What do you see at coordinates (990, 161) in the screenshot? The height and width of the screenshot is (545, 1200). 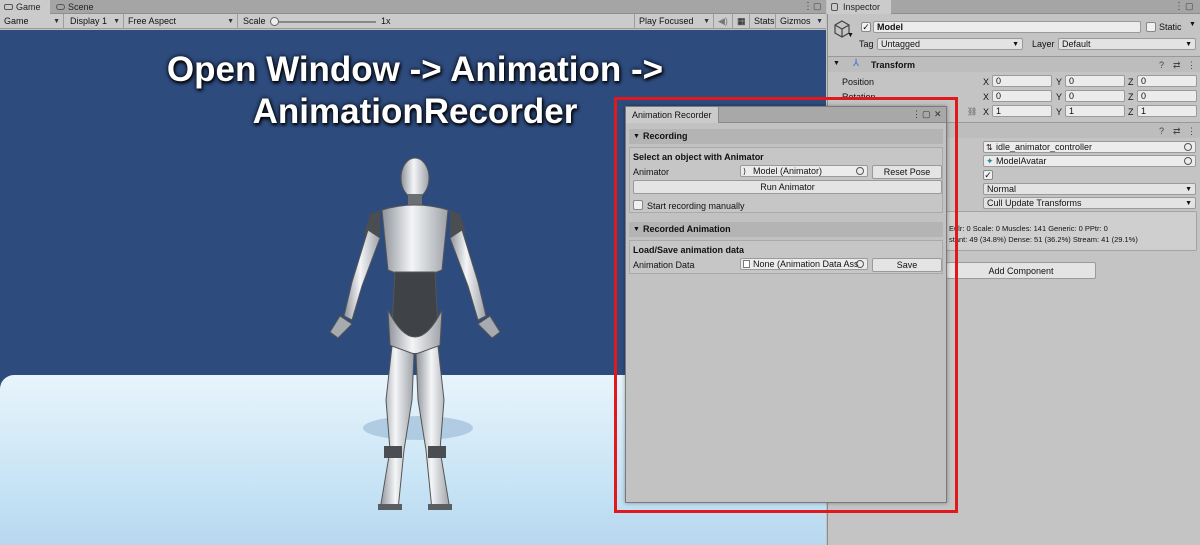 I see `avatar-icon: ✦` at bounding box center [990, 161].